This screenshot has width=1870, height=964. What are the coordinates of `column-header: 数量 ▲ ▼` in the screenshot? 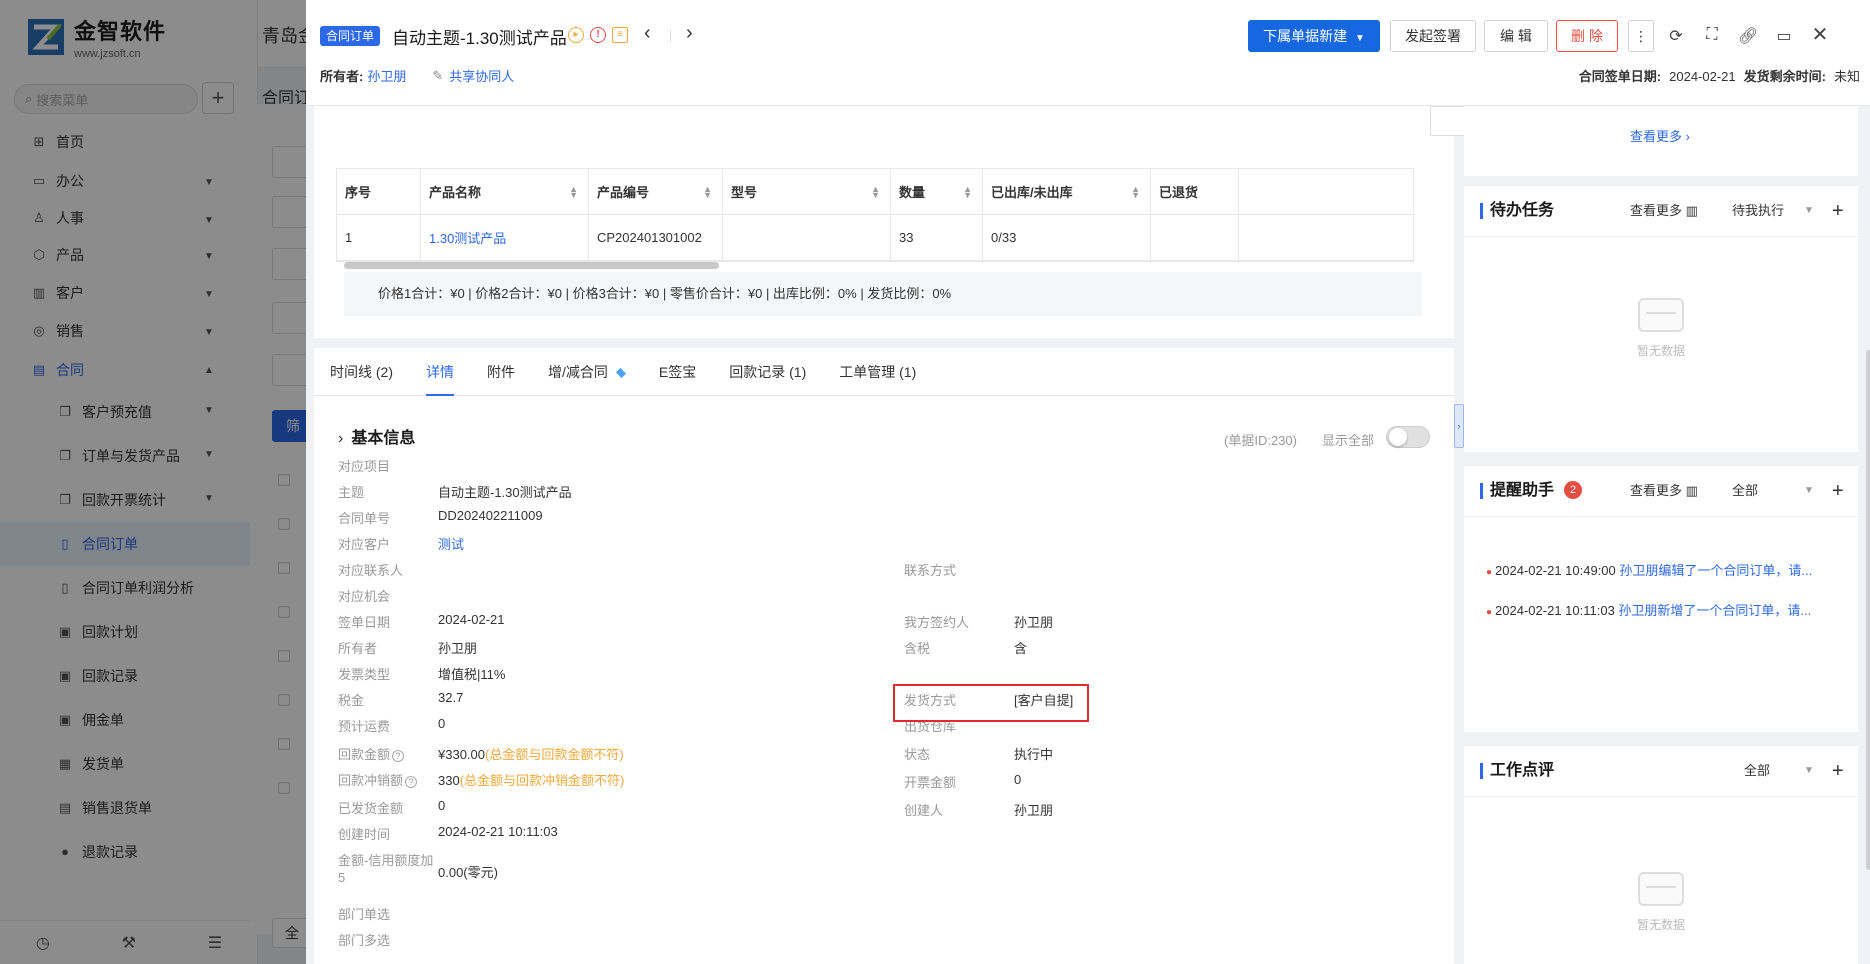 It's located at (937, 191).